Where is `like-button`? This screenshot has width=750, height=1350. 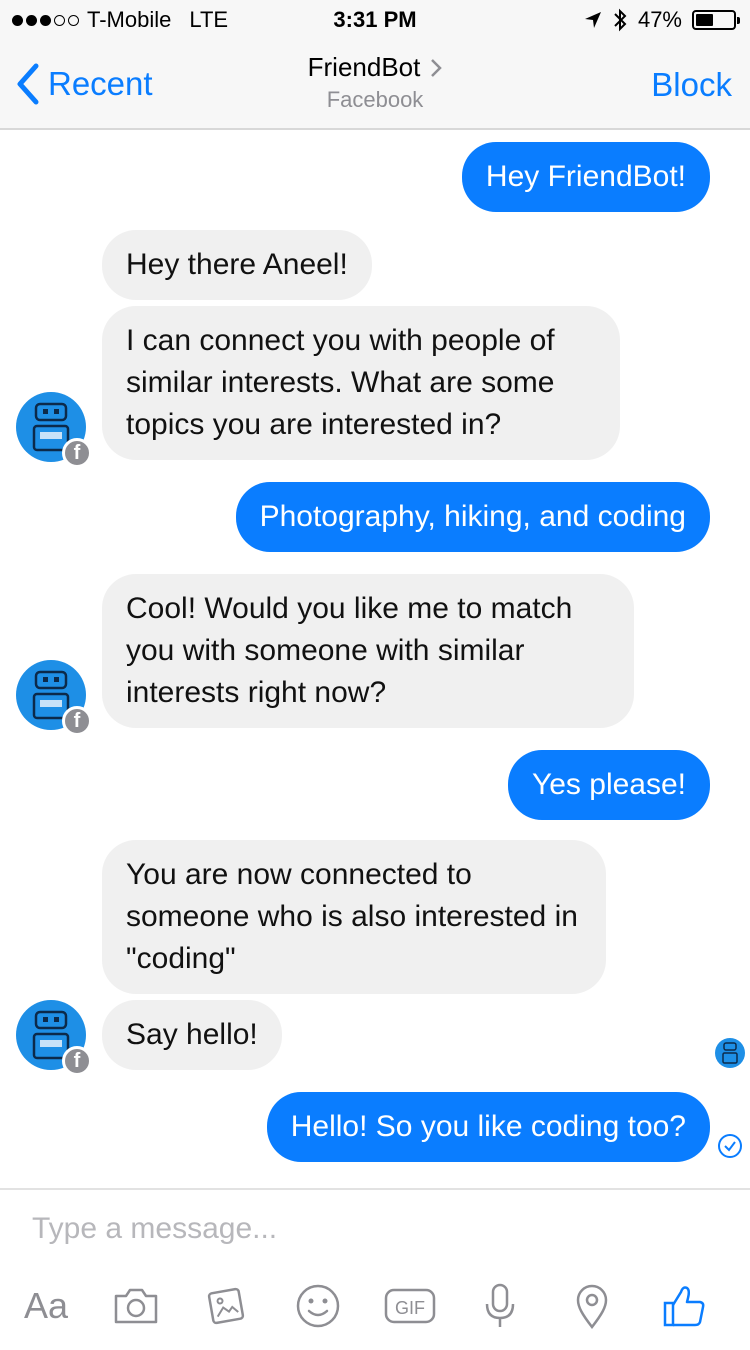 like-button is located at coordinates (684, 1306).